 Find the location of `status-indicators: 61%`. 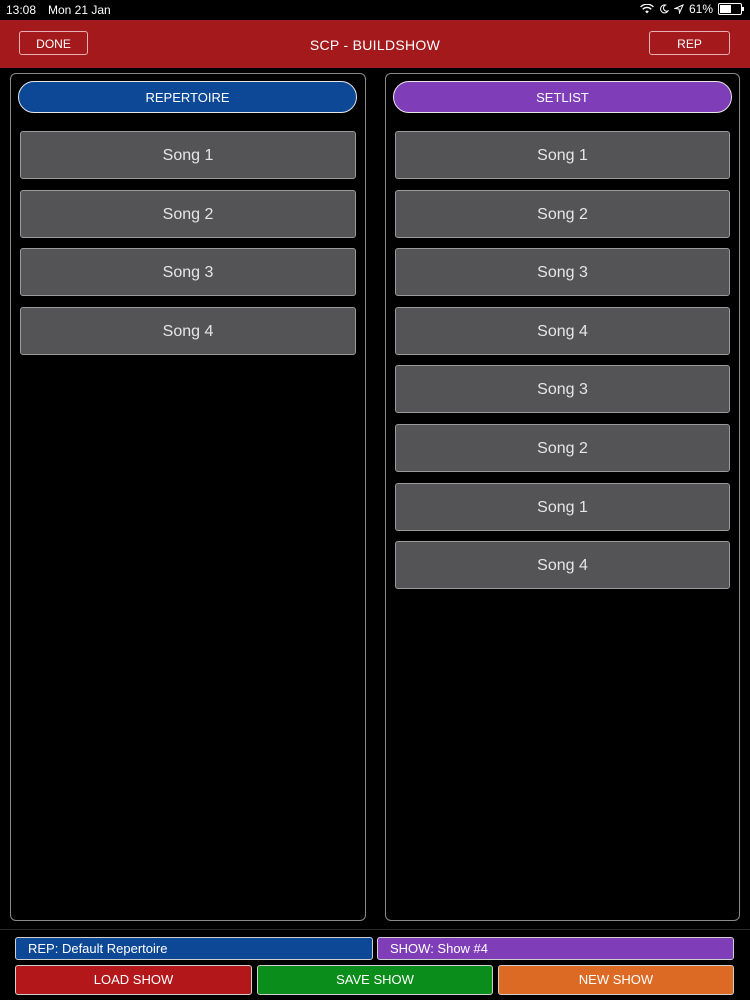

status-indicators: 61% is located at coordinates (692, 9).